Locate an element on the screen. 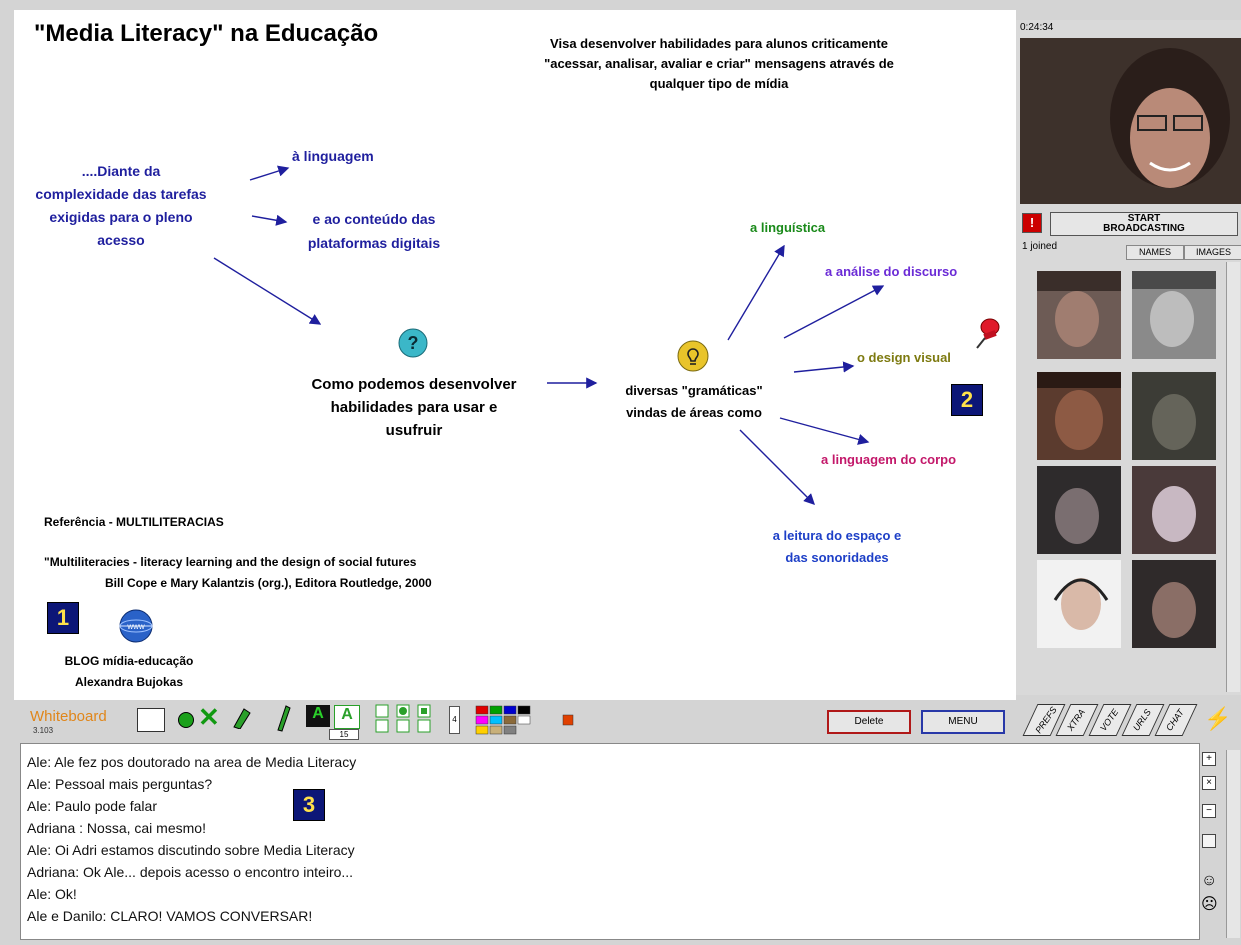 Image resolution: width=1241 pixels, height=945 pixels. circle-tool-icon is located at coordinates (186, 720).